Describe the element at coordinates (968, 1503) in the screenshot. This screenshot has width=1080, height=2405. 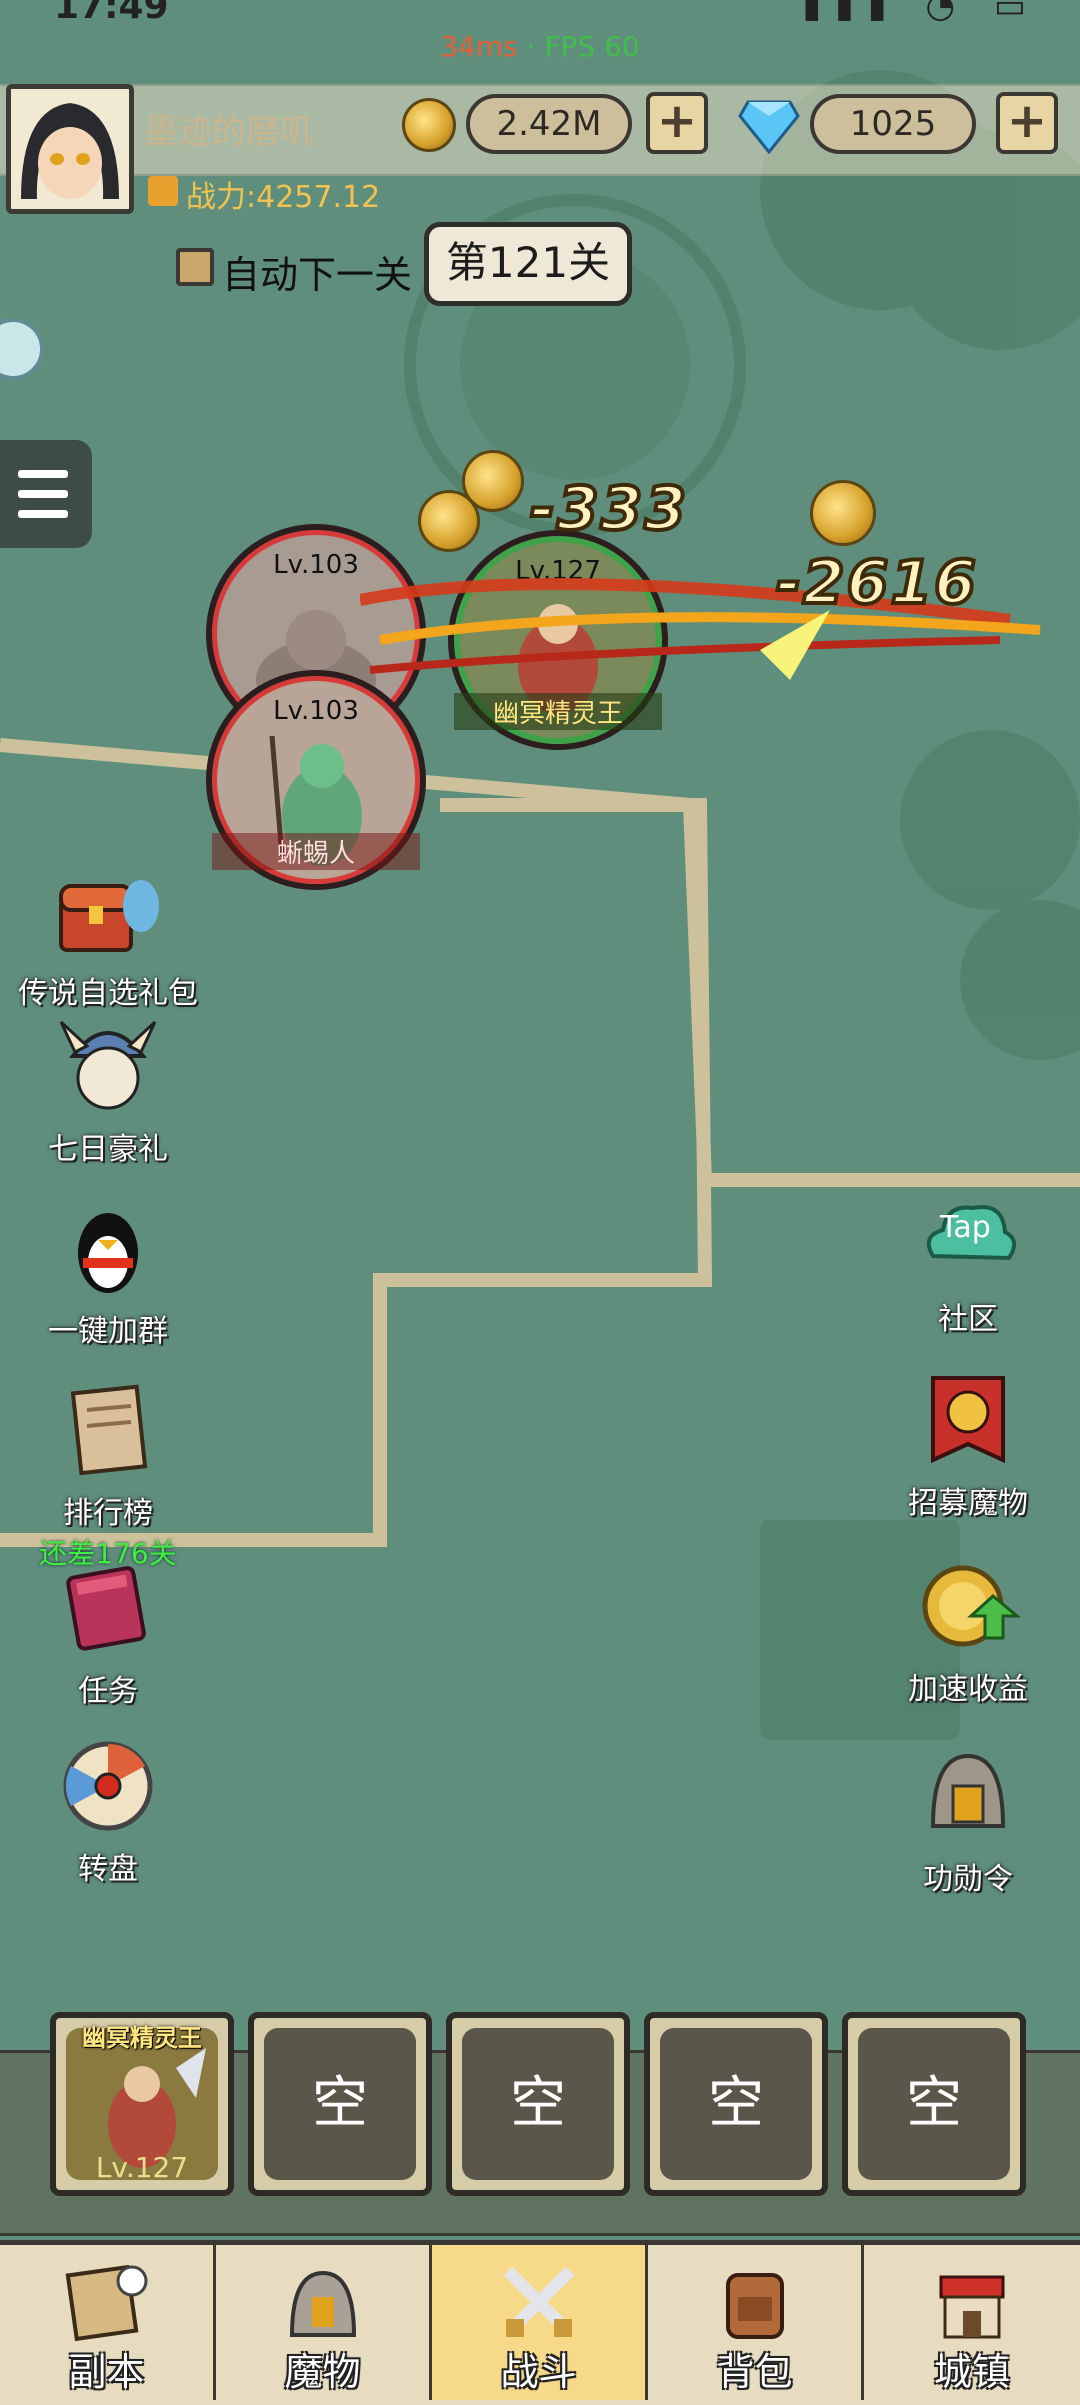
I see `feature-label: 招募魔物` at that location.